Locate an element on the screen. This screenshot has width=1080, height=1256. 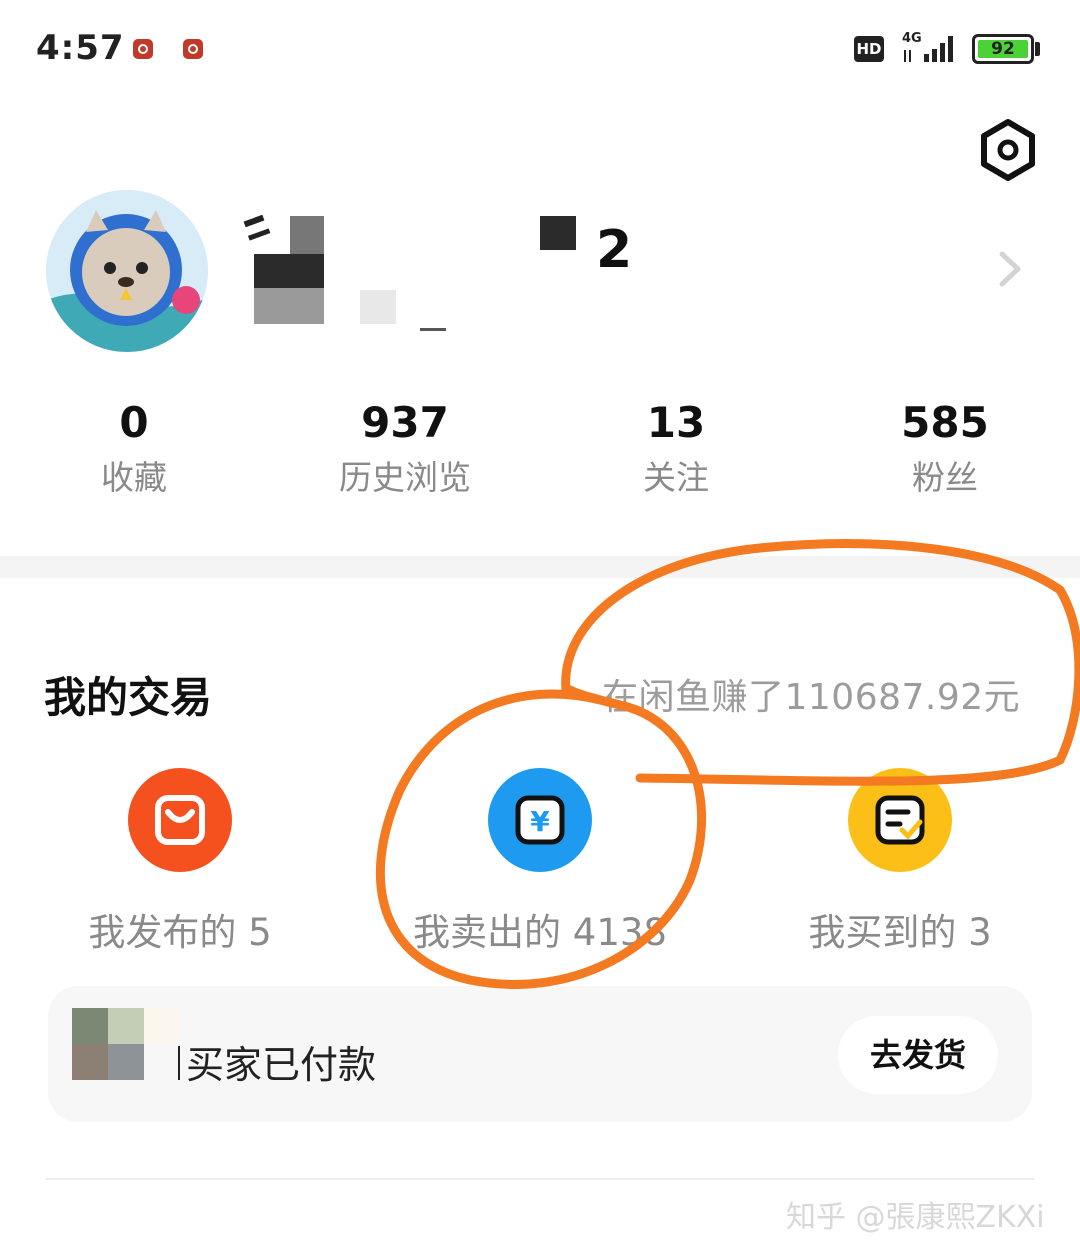
stat-value: 937 is located at coordinates (405, 422).